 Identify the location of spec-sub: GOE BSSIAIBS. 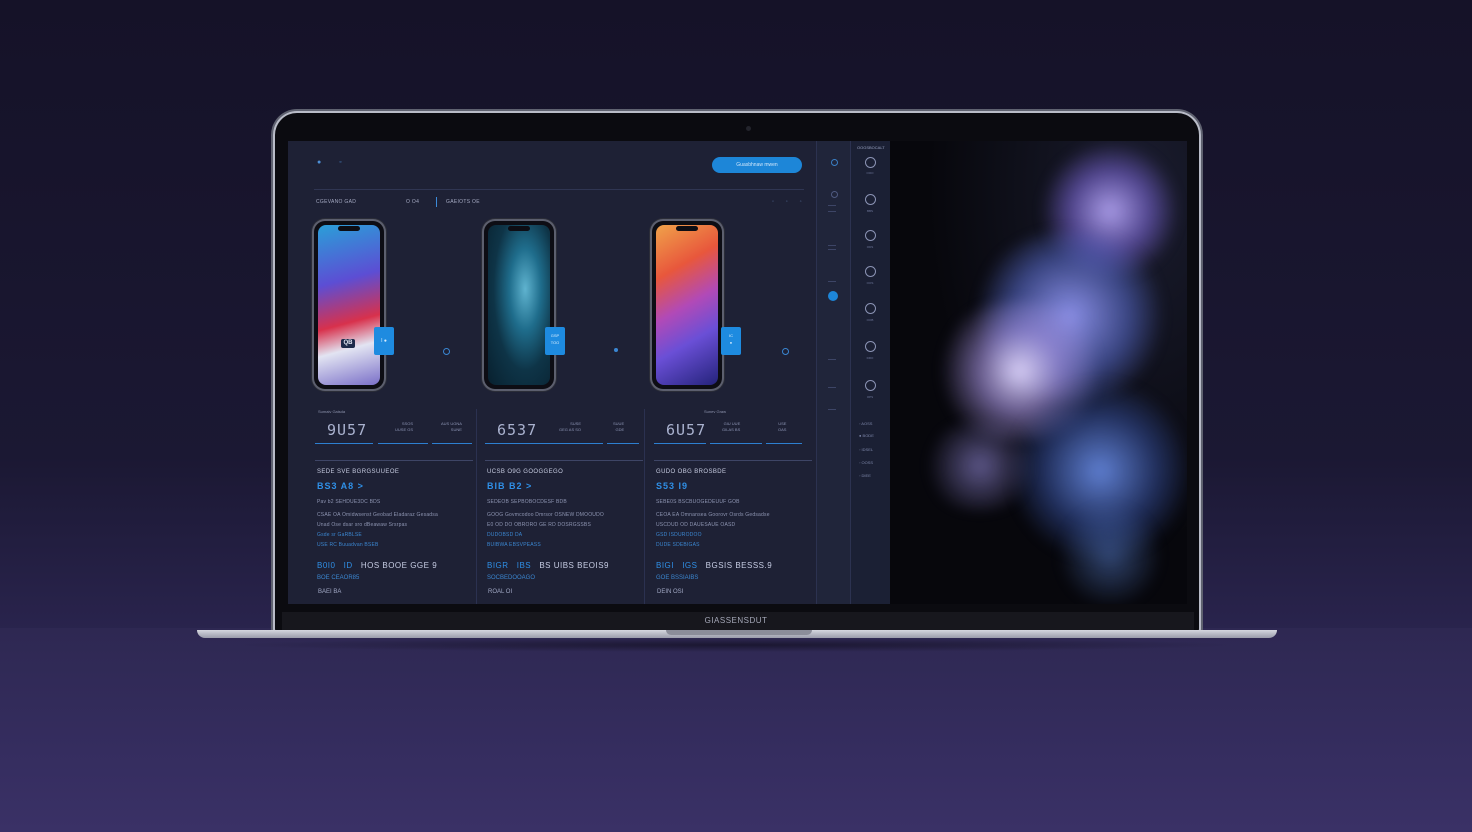
(677, 578).